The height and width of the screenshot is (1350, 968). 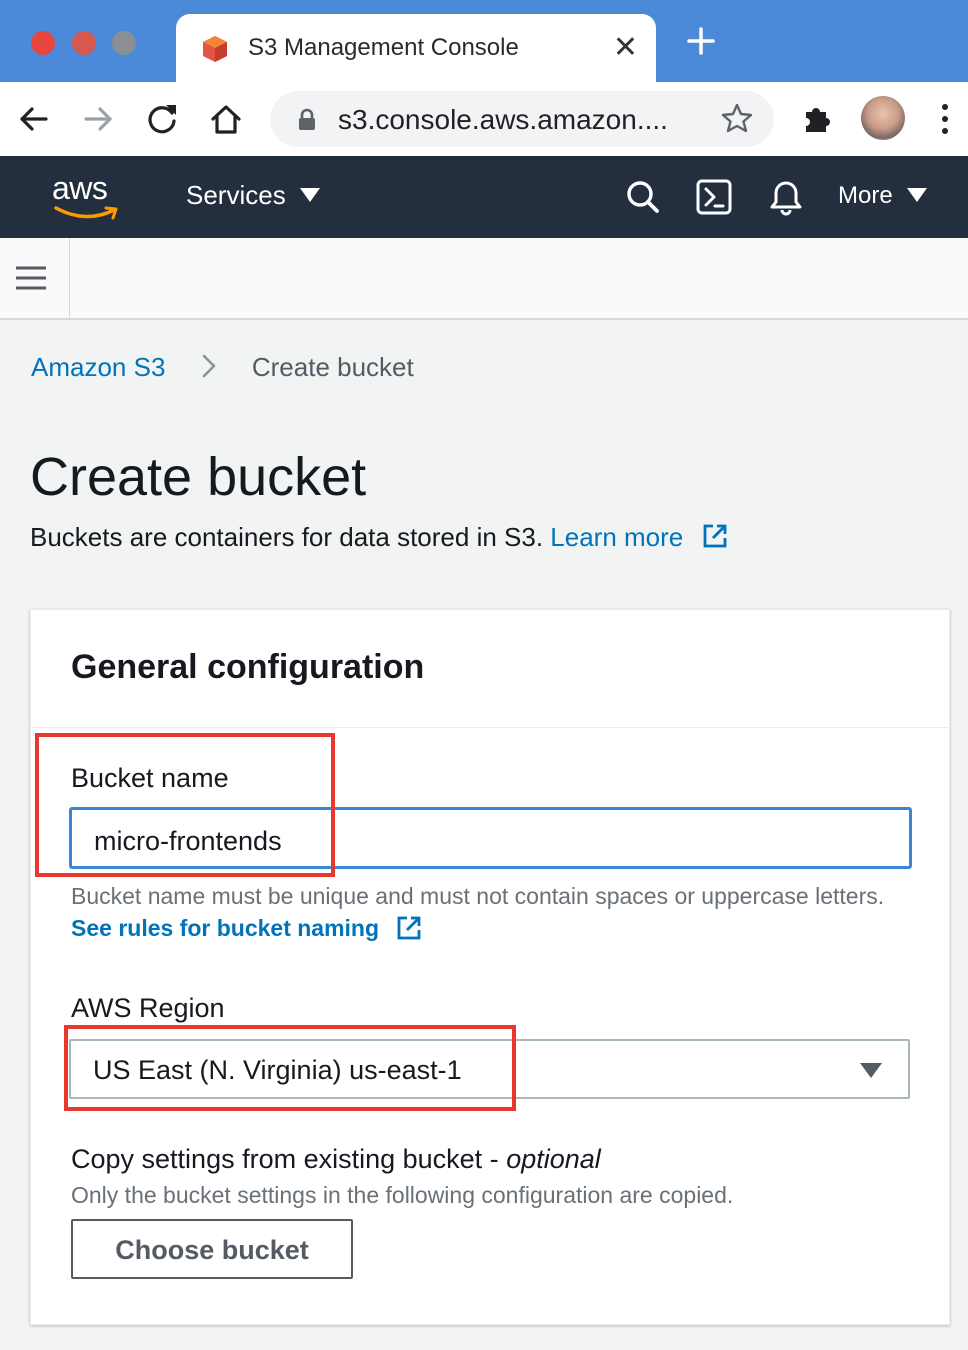 What do you see at coordinates (307, 119) in the screenshot?
I see `lock-icon` at bounding box center [307, 119].